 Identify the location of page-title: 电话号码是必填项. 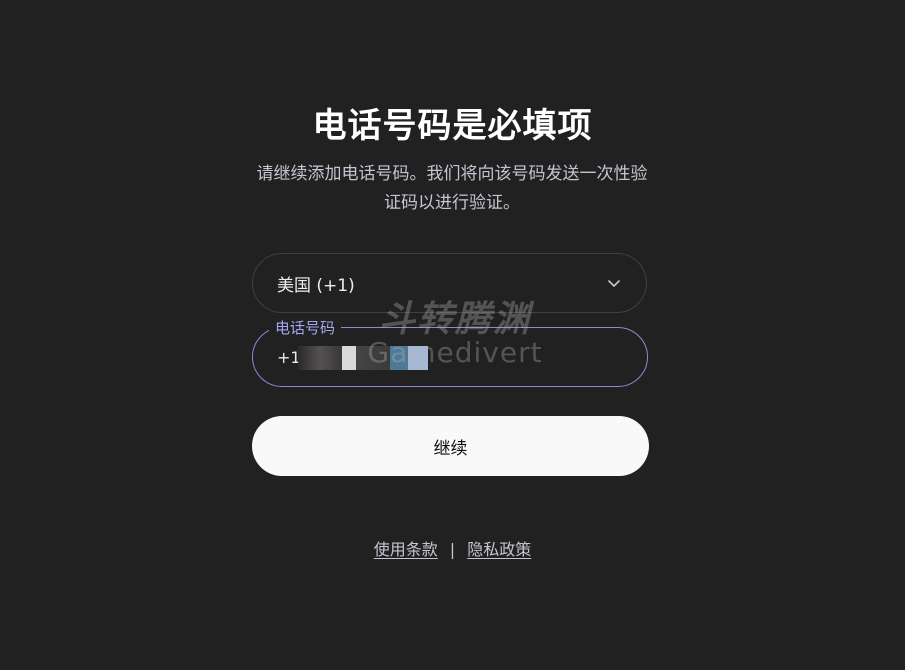
(452, 126).